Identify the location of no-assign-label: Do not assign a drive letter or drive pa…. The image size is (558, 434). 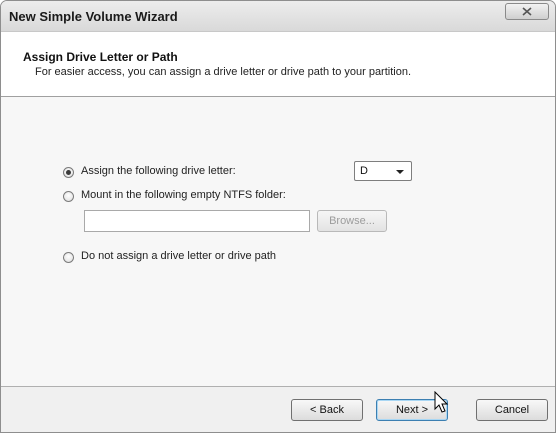
(178, 256).